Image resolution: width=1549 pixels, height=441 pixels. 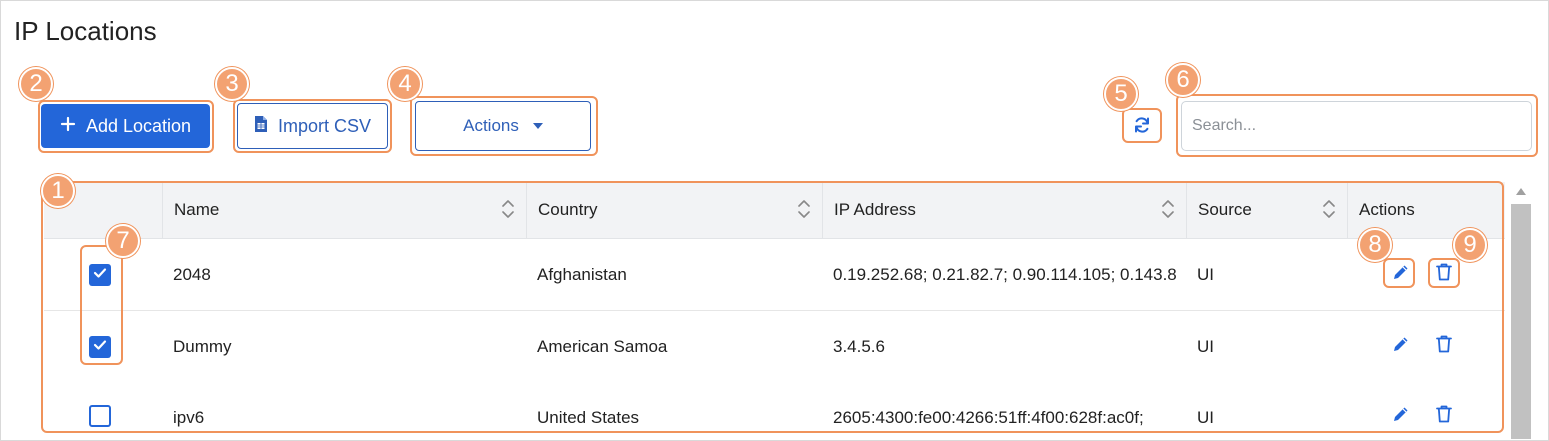 I want to click on column-label: Source, so click(x=1225, y=209).